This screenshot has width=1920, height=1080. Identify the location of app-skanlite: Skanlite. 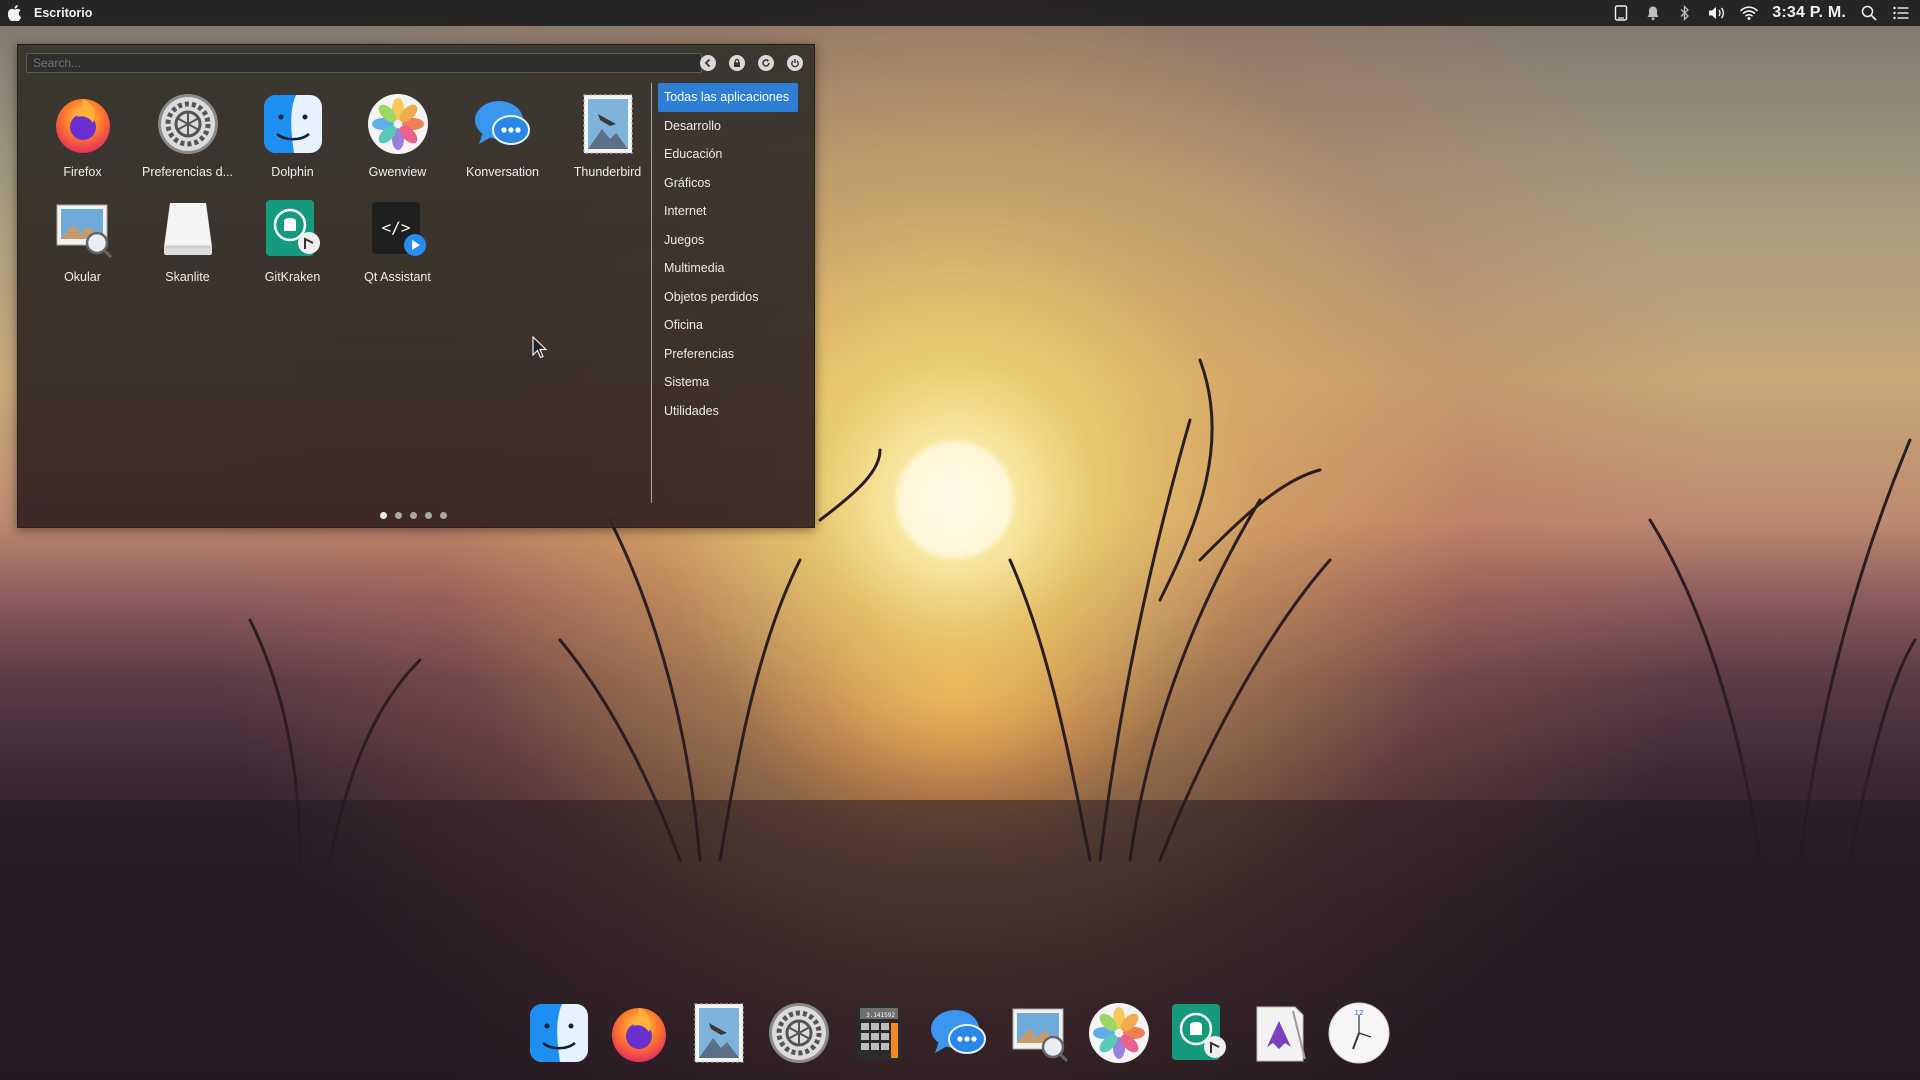
(187, 244).